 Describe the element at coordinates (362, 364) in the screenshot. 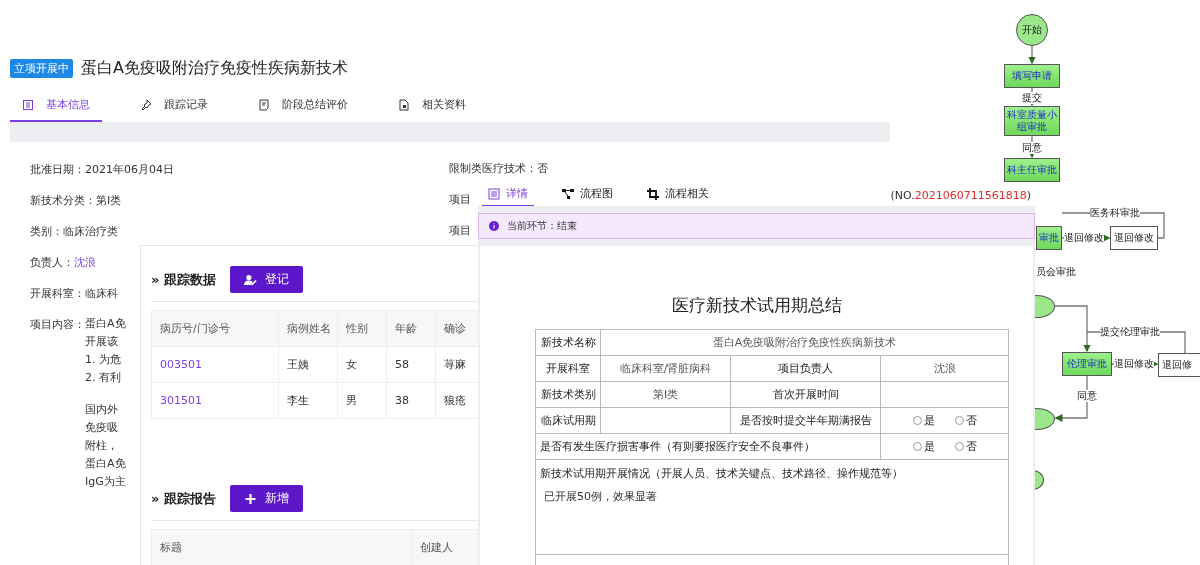

I see `table-cell: 女` at that location.